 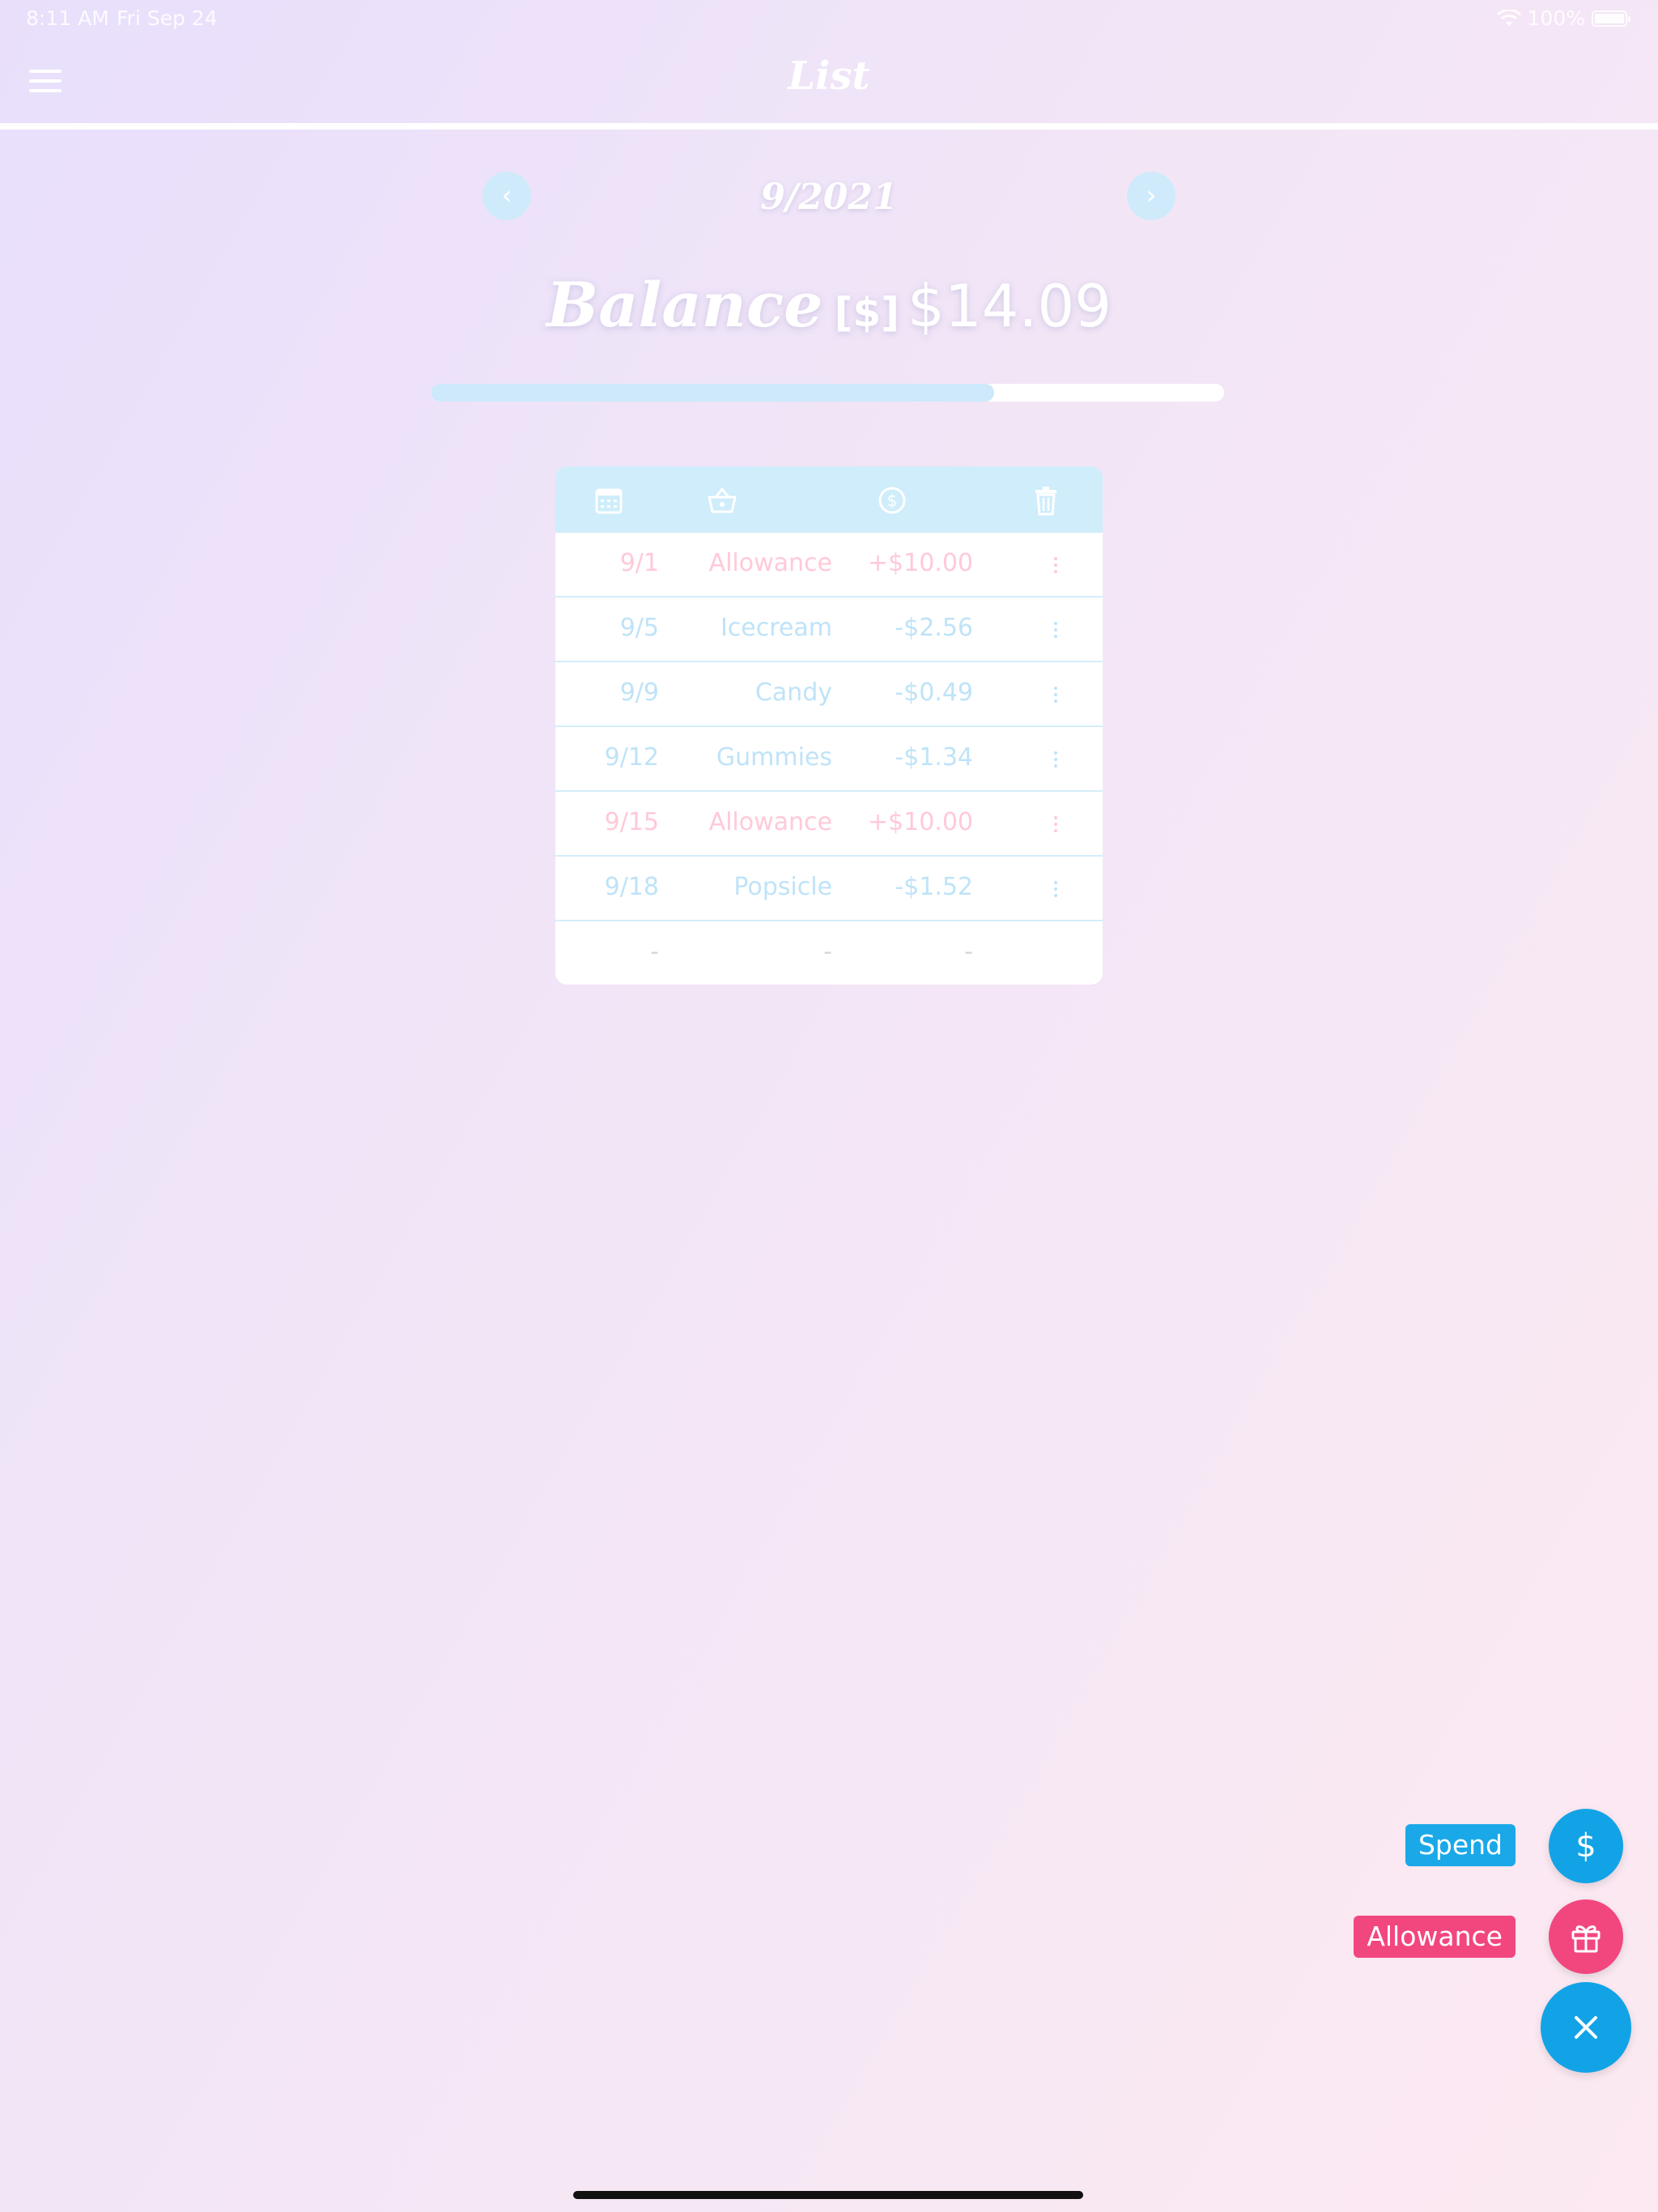 I want to click on table-header: $, so click(x=829, y=500).